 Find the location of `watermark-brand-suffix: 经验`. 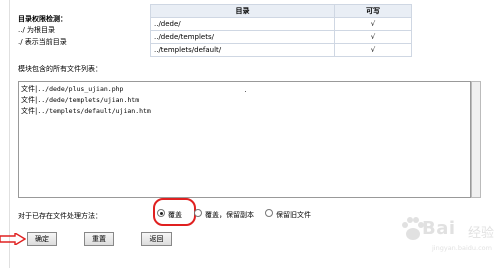

watermark-brand-suffix: 经验 is located at coordinates (481, 233).